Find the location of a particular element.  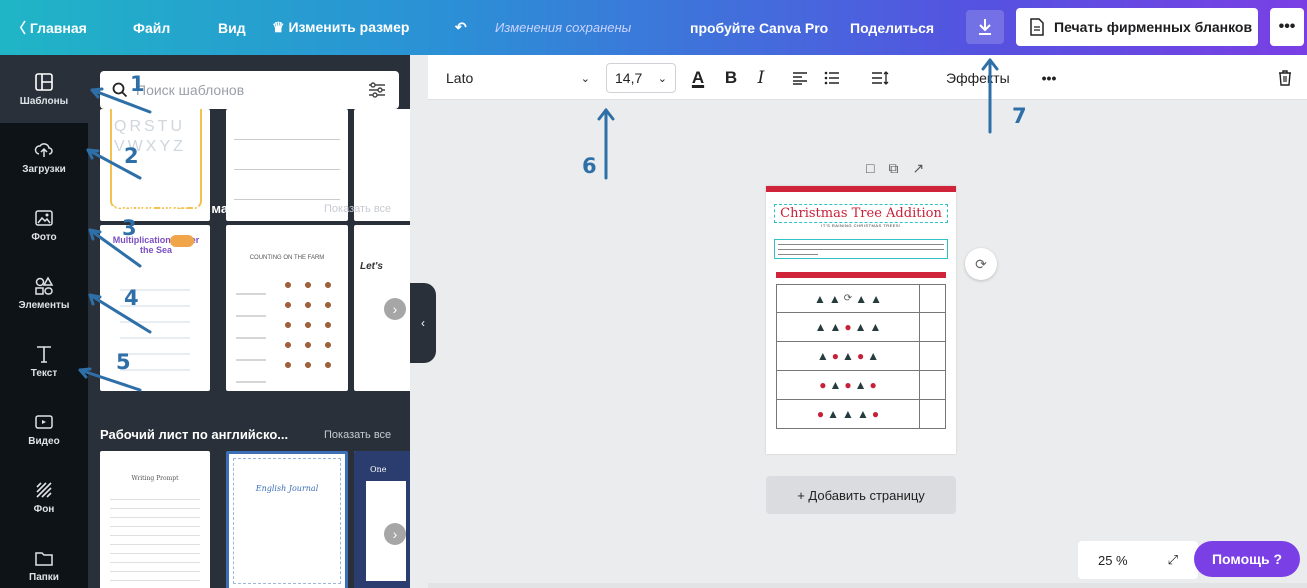

template-thumb: One is located at coordinates (382, 519).